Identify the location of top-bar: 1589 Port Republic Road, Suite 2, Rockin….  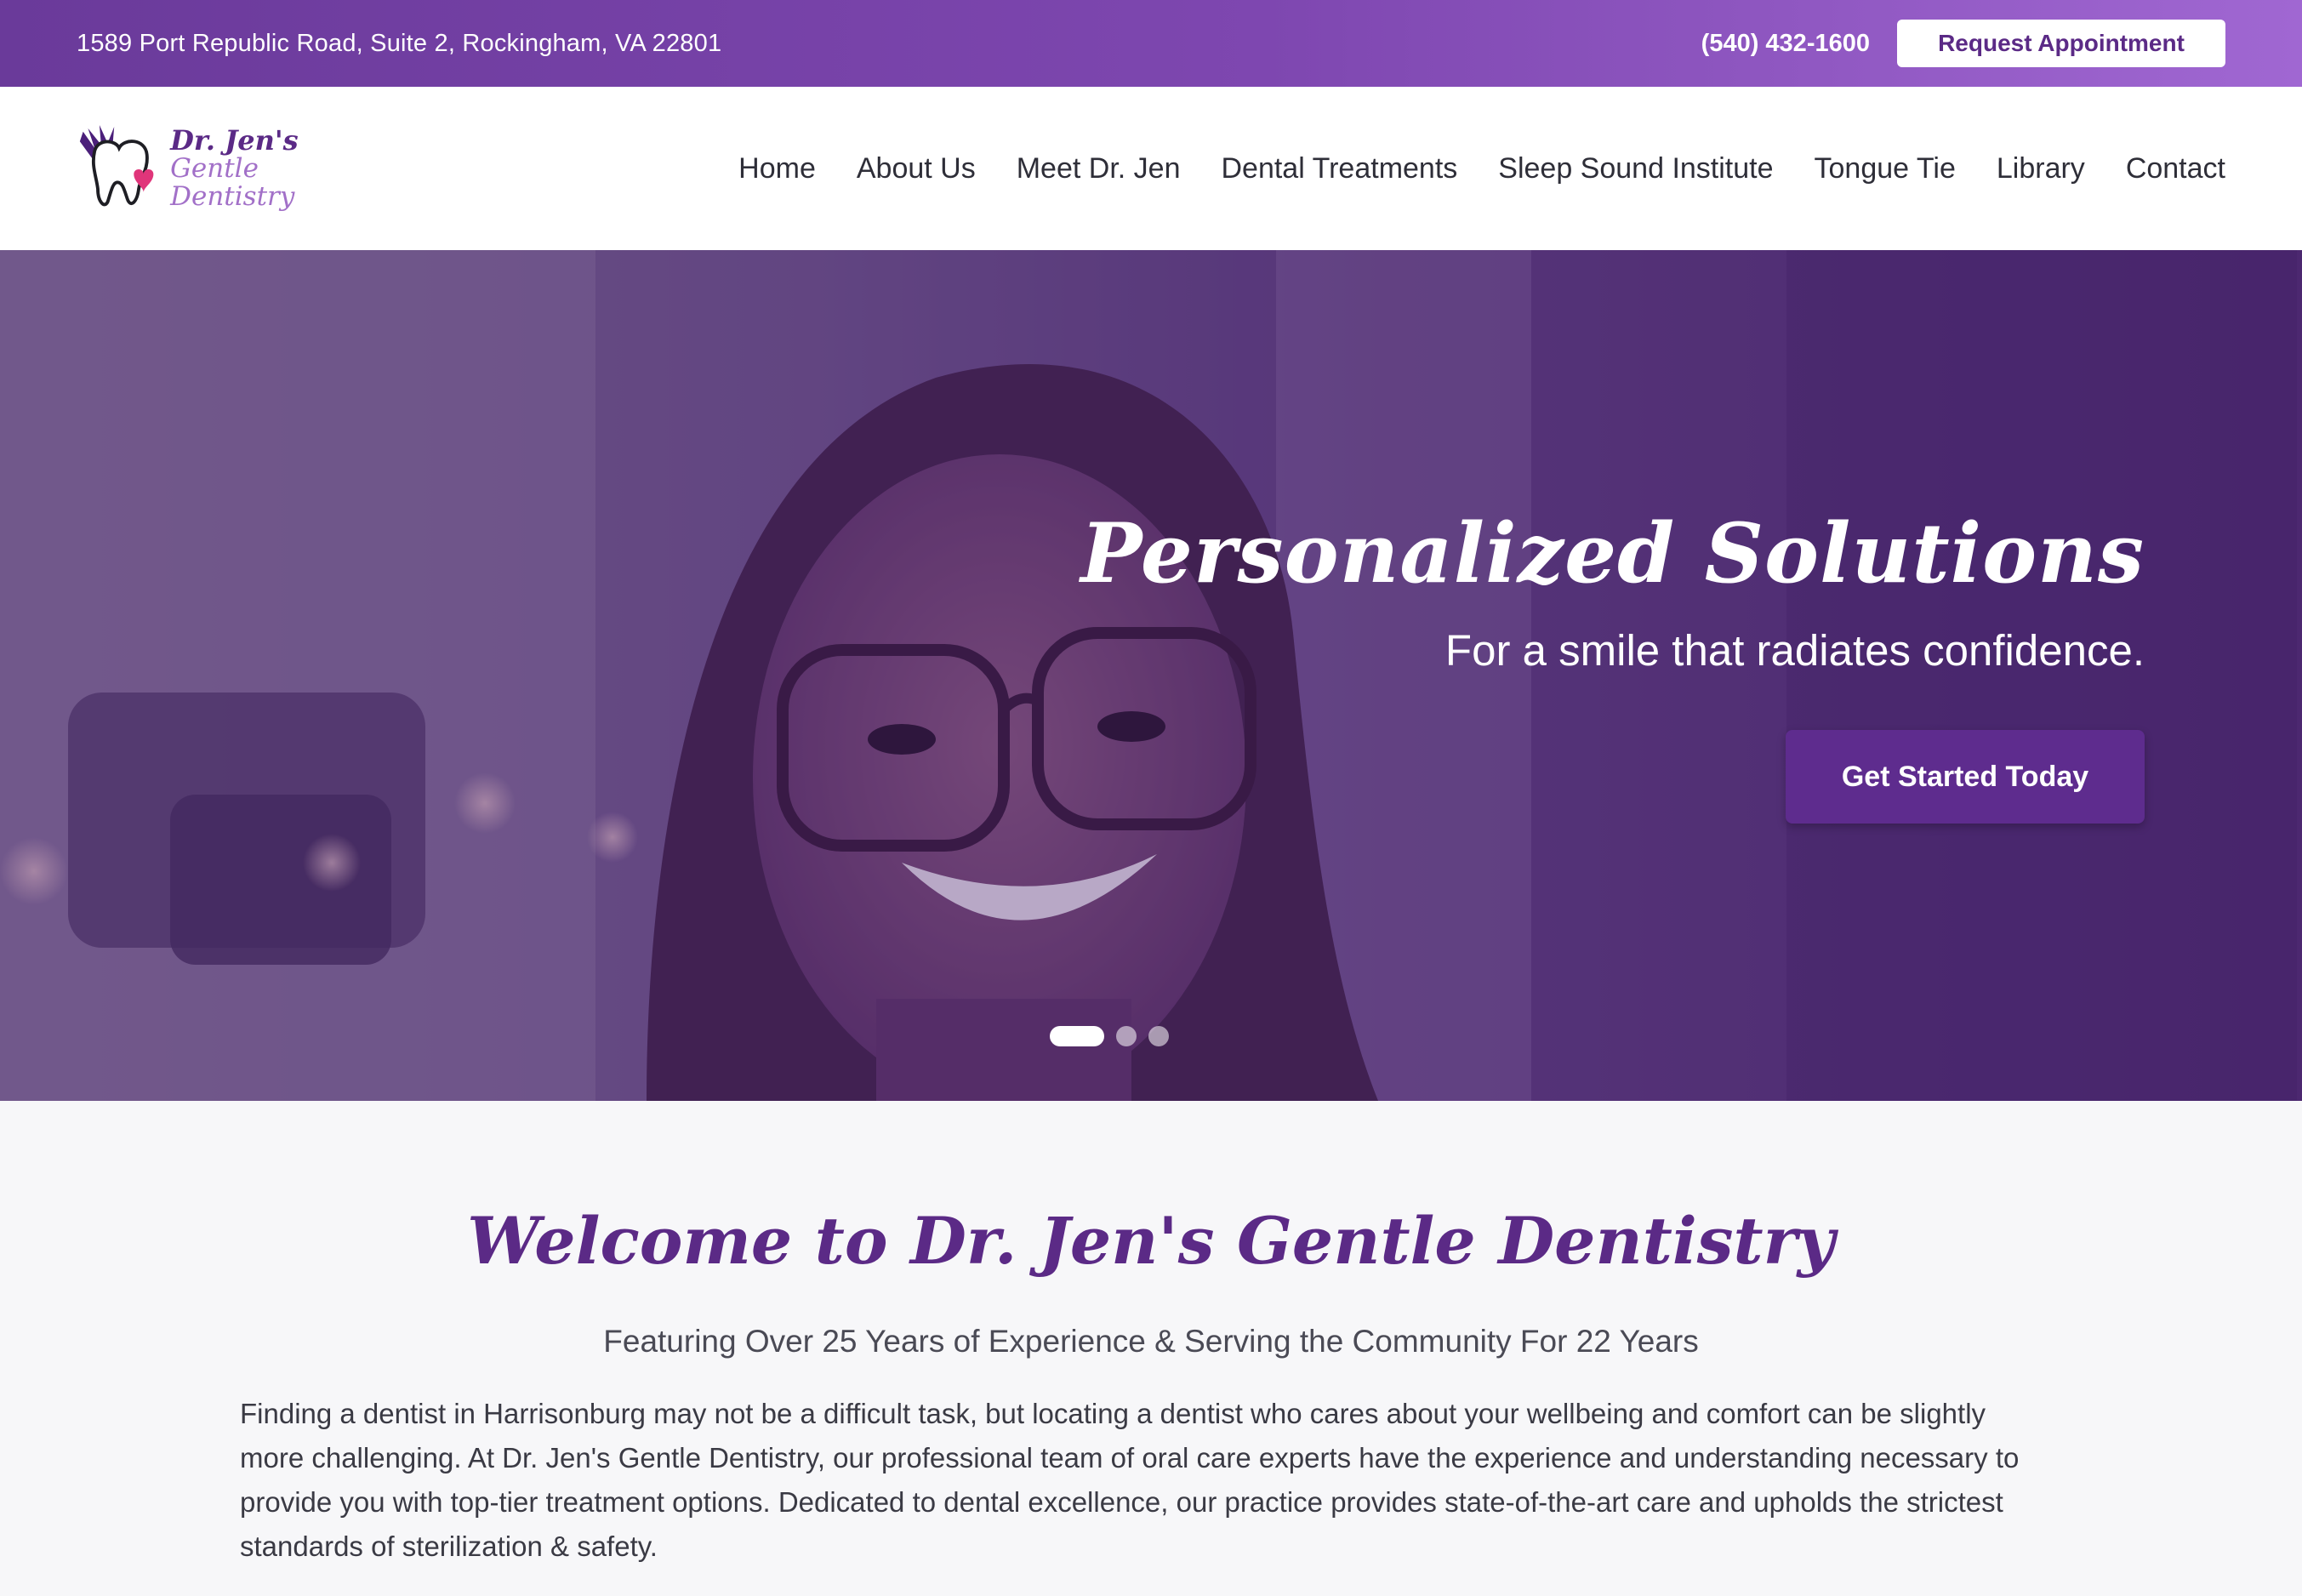
(1151, 44).